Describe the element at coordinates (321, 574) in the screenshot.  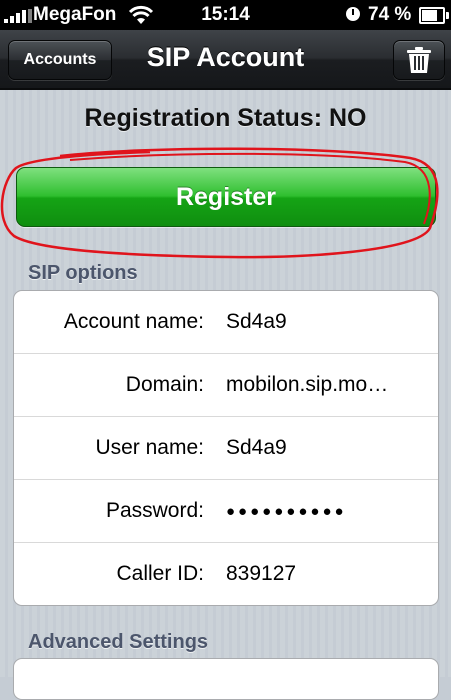
I see `caller-id-value: 839127` at that location.